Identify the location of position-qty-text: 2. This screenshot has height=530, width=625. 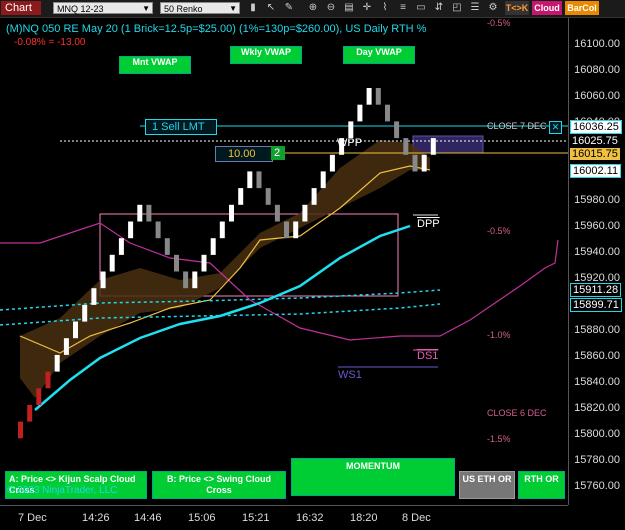
(277, 153).